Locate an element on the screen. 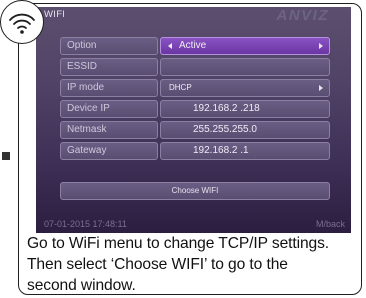 This screenshot has width=366, height=298. row-netmask: Netmask 255.255.255.0 is located at coordinates (195, 130).